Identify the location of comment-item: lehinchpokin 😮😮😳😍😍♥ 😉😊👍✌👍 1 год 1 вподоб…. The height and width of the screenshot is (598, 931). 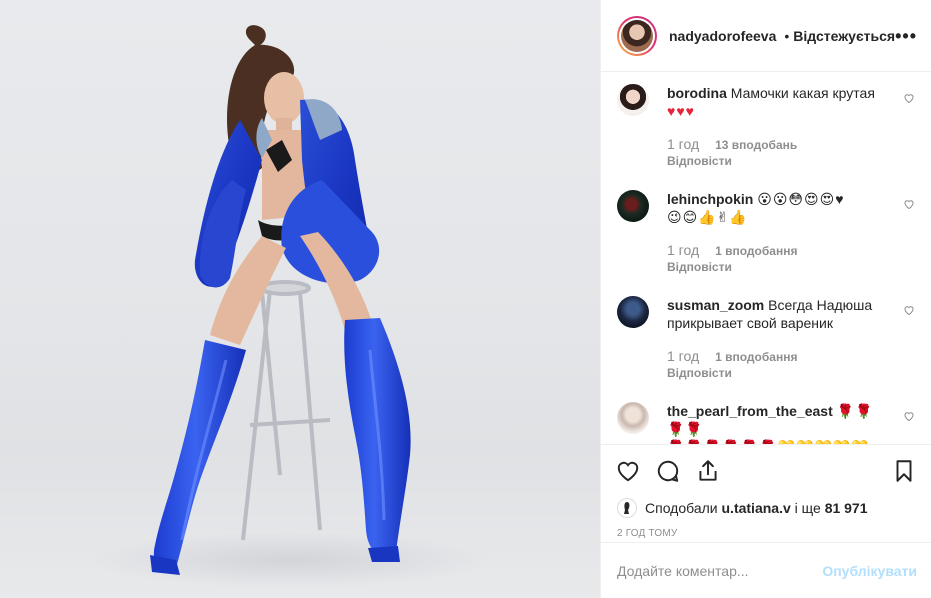
(766, 243).